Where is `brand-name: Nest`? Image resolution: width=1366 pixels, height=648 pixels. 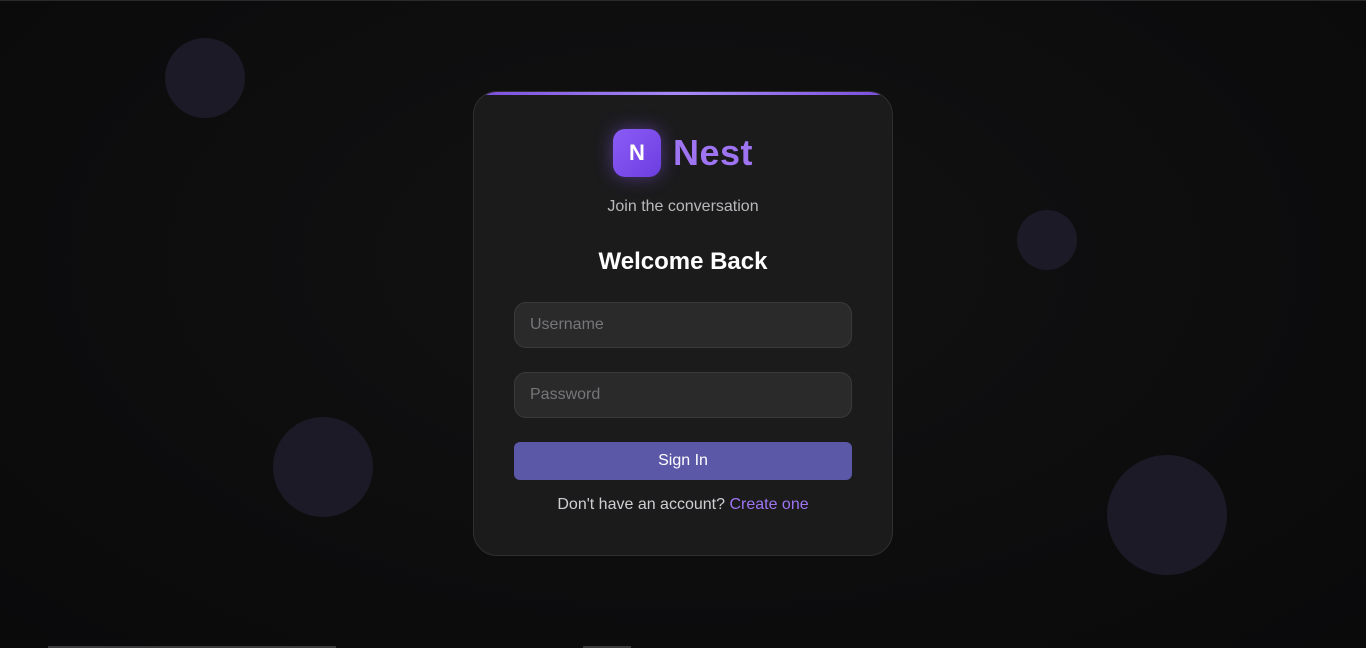 brand-name: Nest is located at coordinates (713, 152).